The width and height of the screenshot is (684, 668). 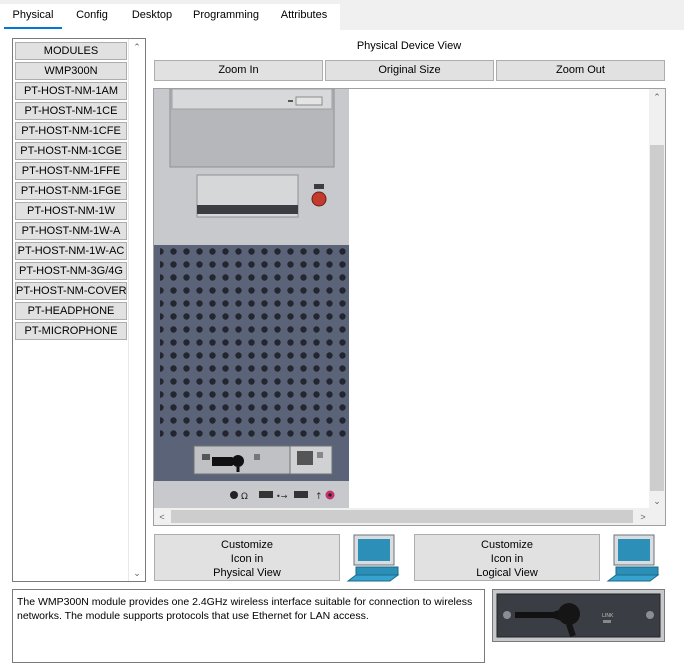 What do you see at coordinates (152, 15) in the screenshot?
I see `tab-desktop: Desktop` at bounding box center [152, 15].